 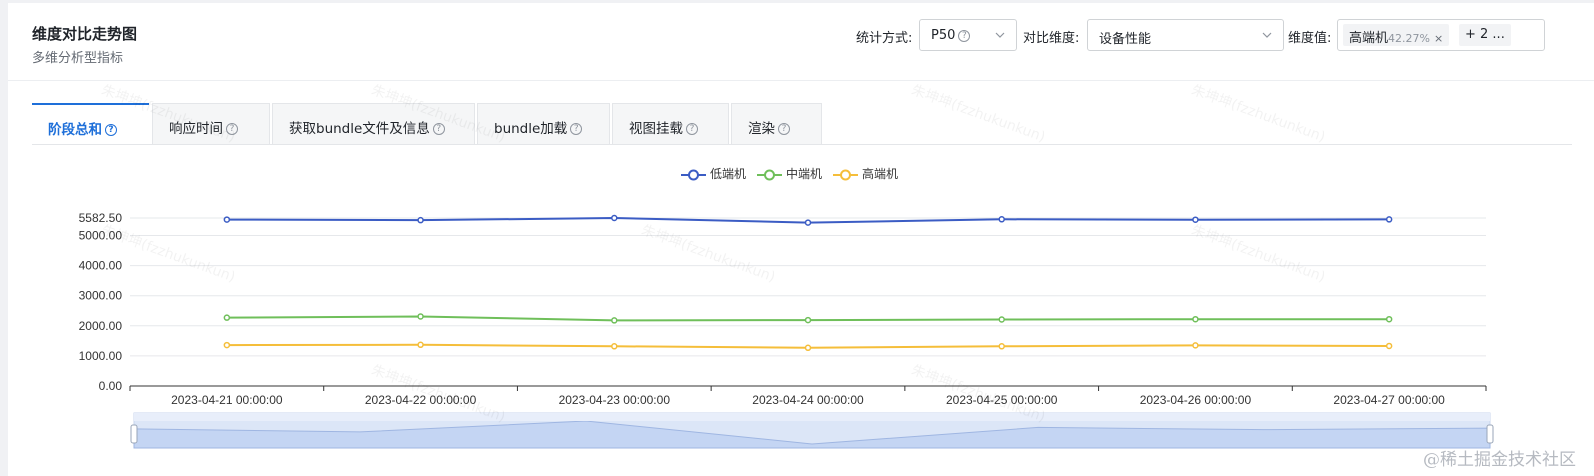 What do you see at coordinates (85, 34) in the screenshot?
I see `page-title: 维度对比走势图` at bounding box center [85, 34].